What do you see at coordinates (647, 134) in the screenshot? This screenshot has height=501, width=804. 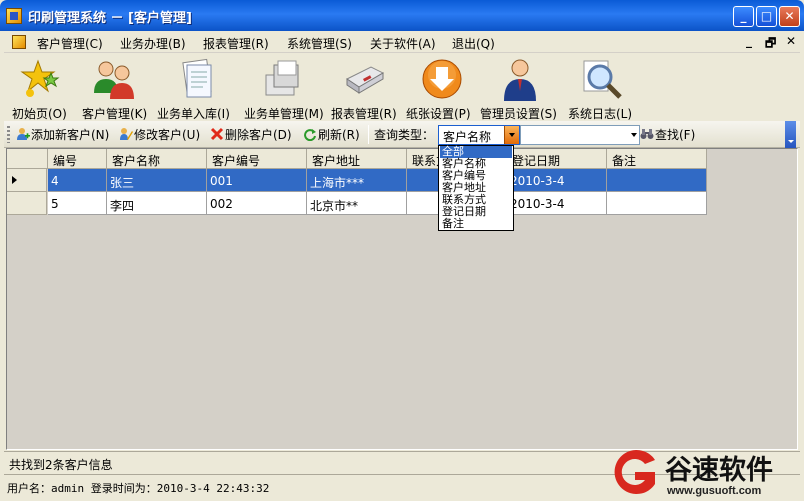 I see `binoculars-icon` at bounding box center [647, 134].